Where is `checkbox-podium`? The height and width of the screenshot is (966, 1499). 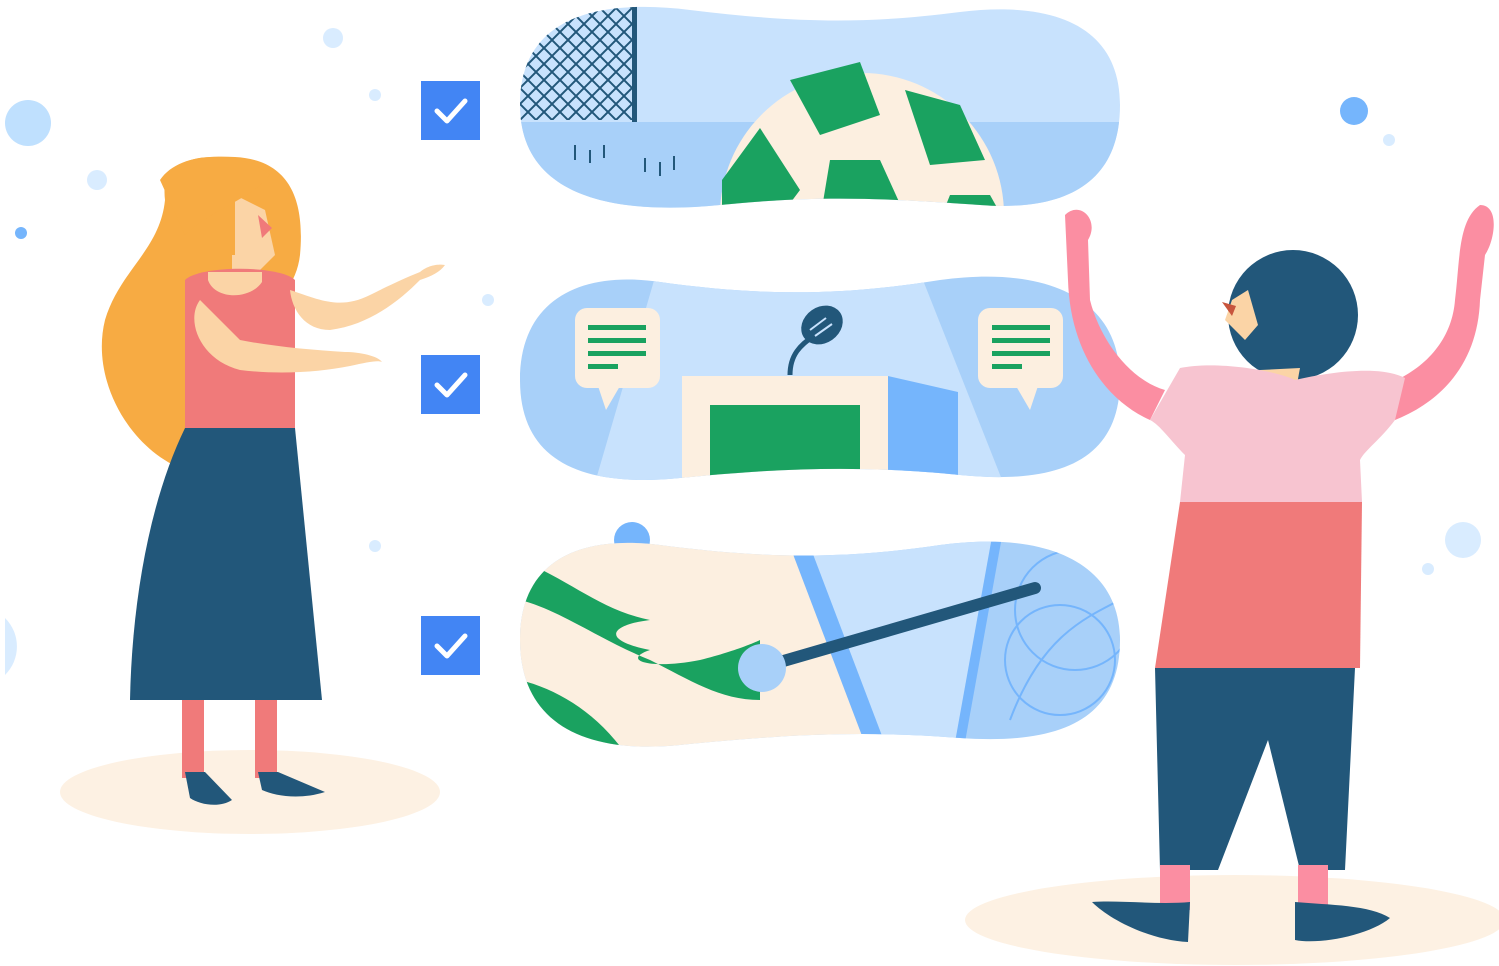
checkbox-podium is located at coordinates (450, 384).